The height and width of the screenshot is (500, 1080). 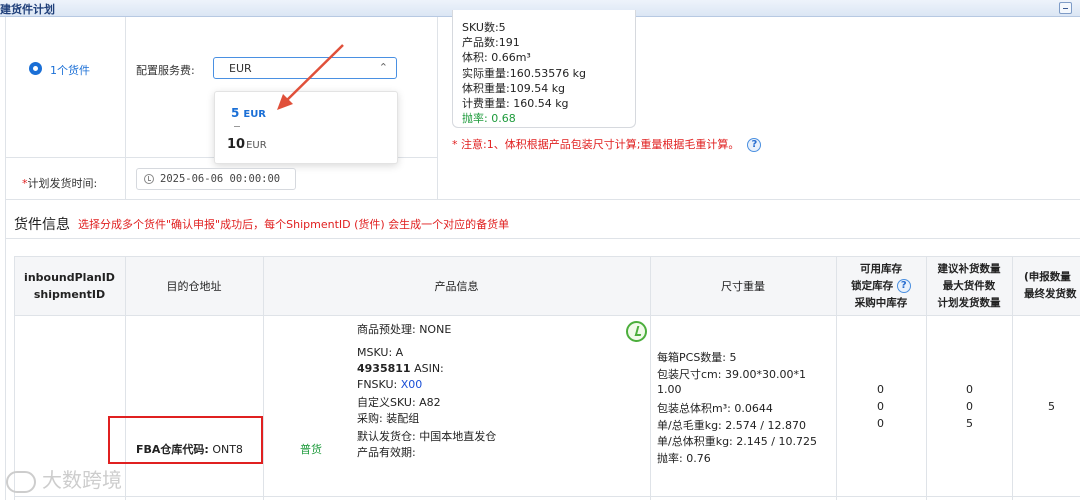 I want to click on dim-line: 单/总体积重kg: 2.145 / 10.725, so click(x=737, y=441).